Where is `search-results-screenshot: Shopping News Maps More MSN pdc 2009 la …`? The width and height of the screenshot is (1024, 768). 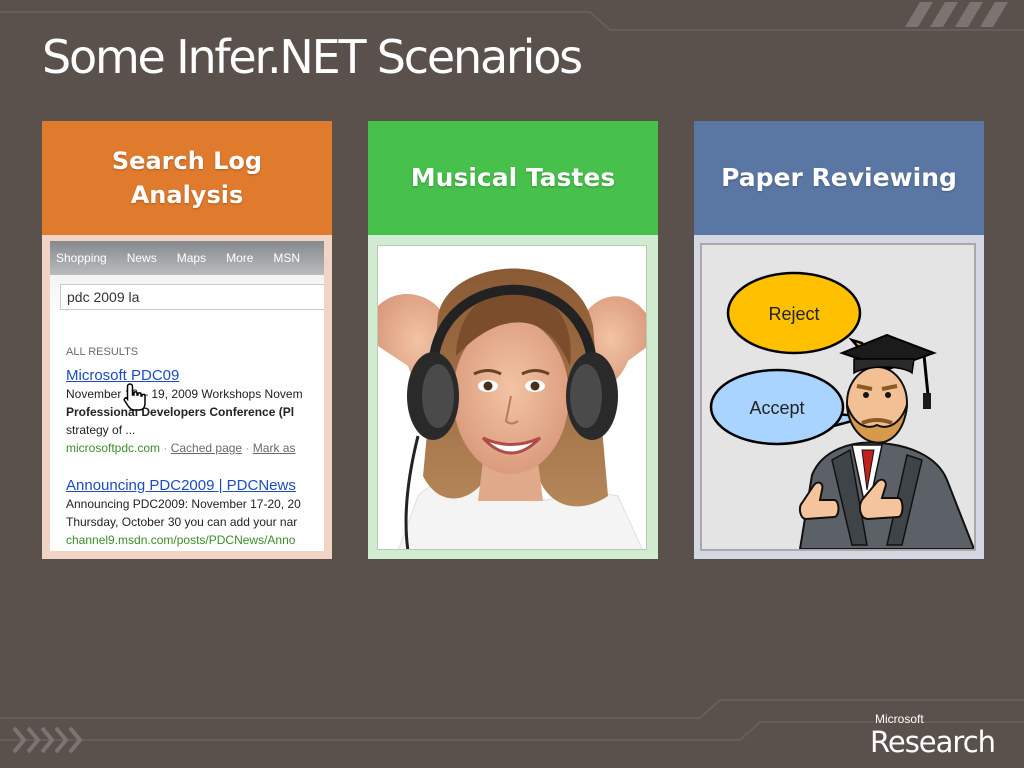
search-results-screenshot: Shopping News Maps More MSN pdc 2009 la … is located at coordinates (187, 396).